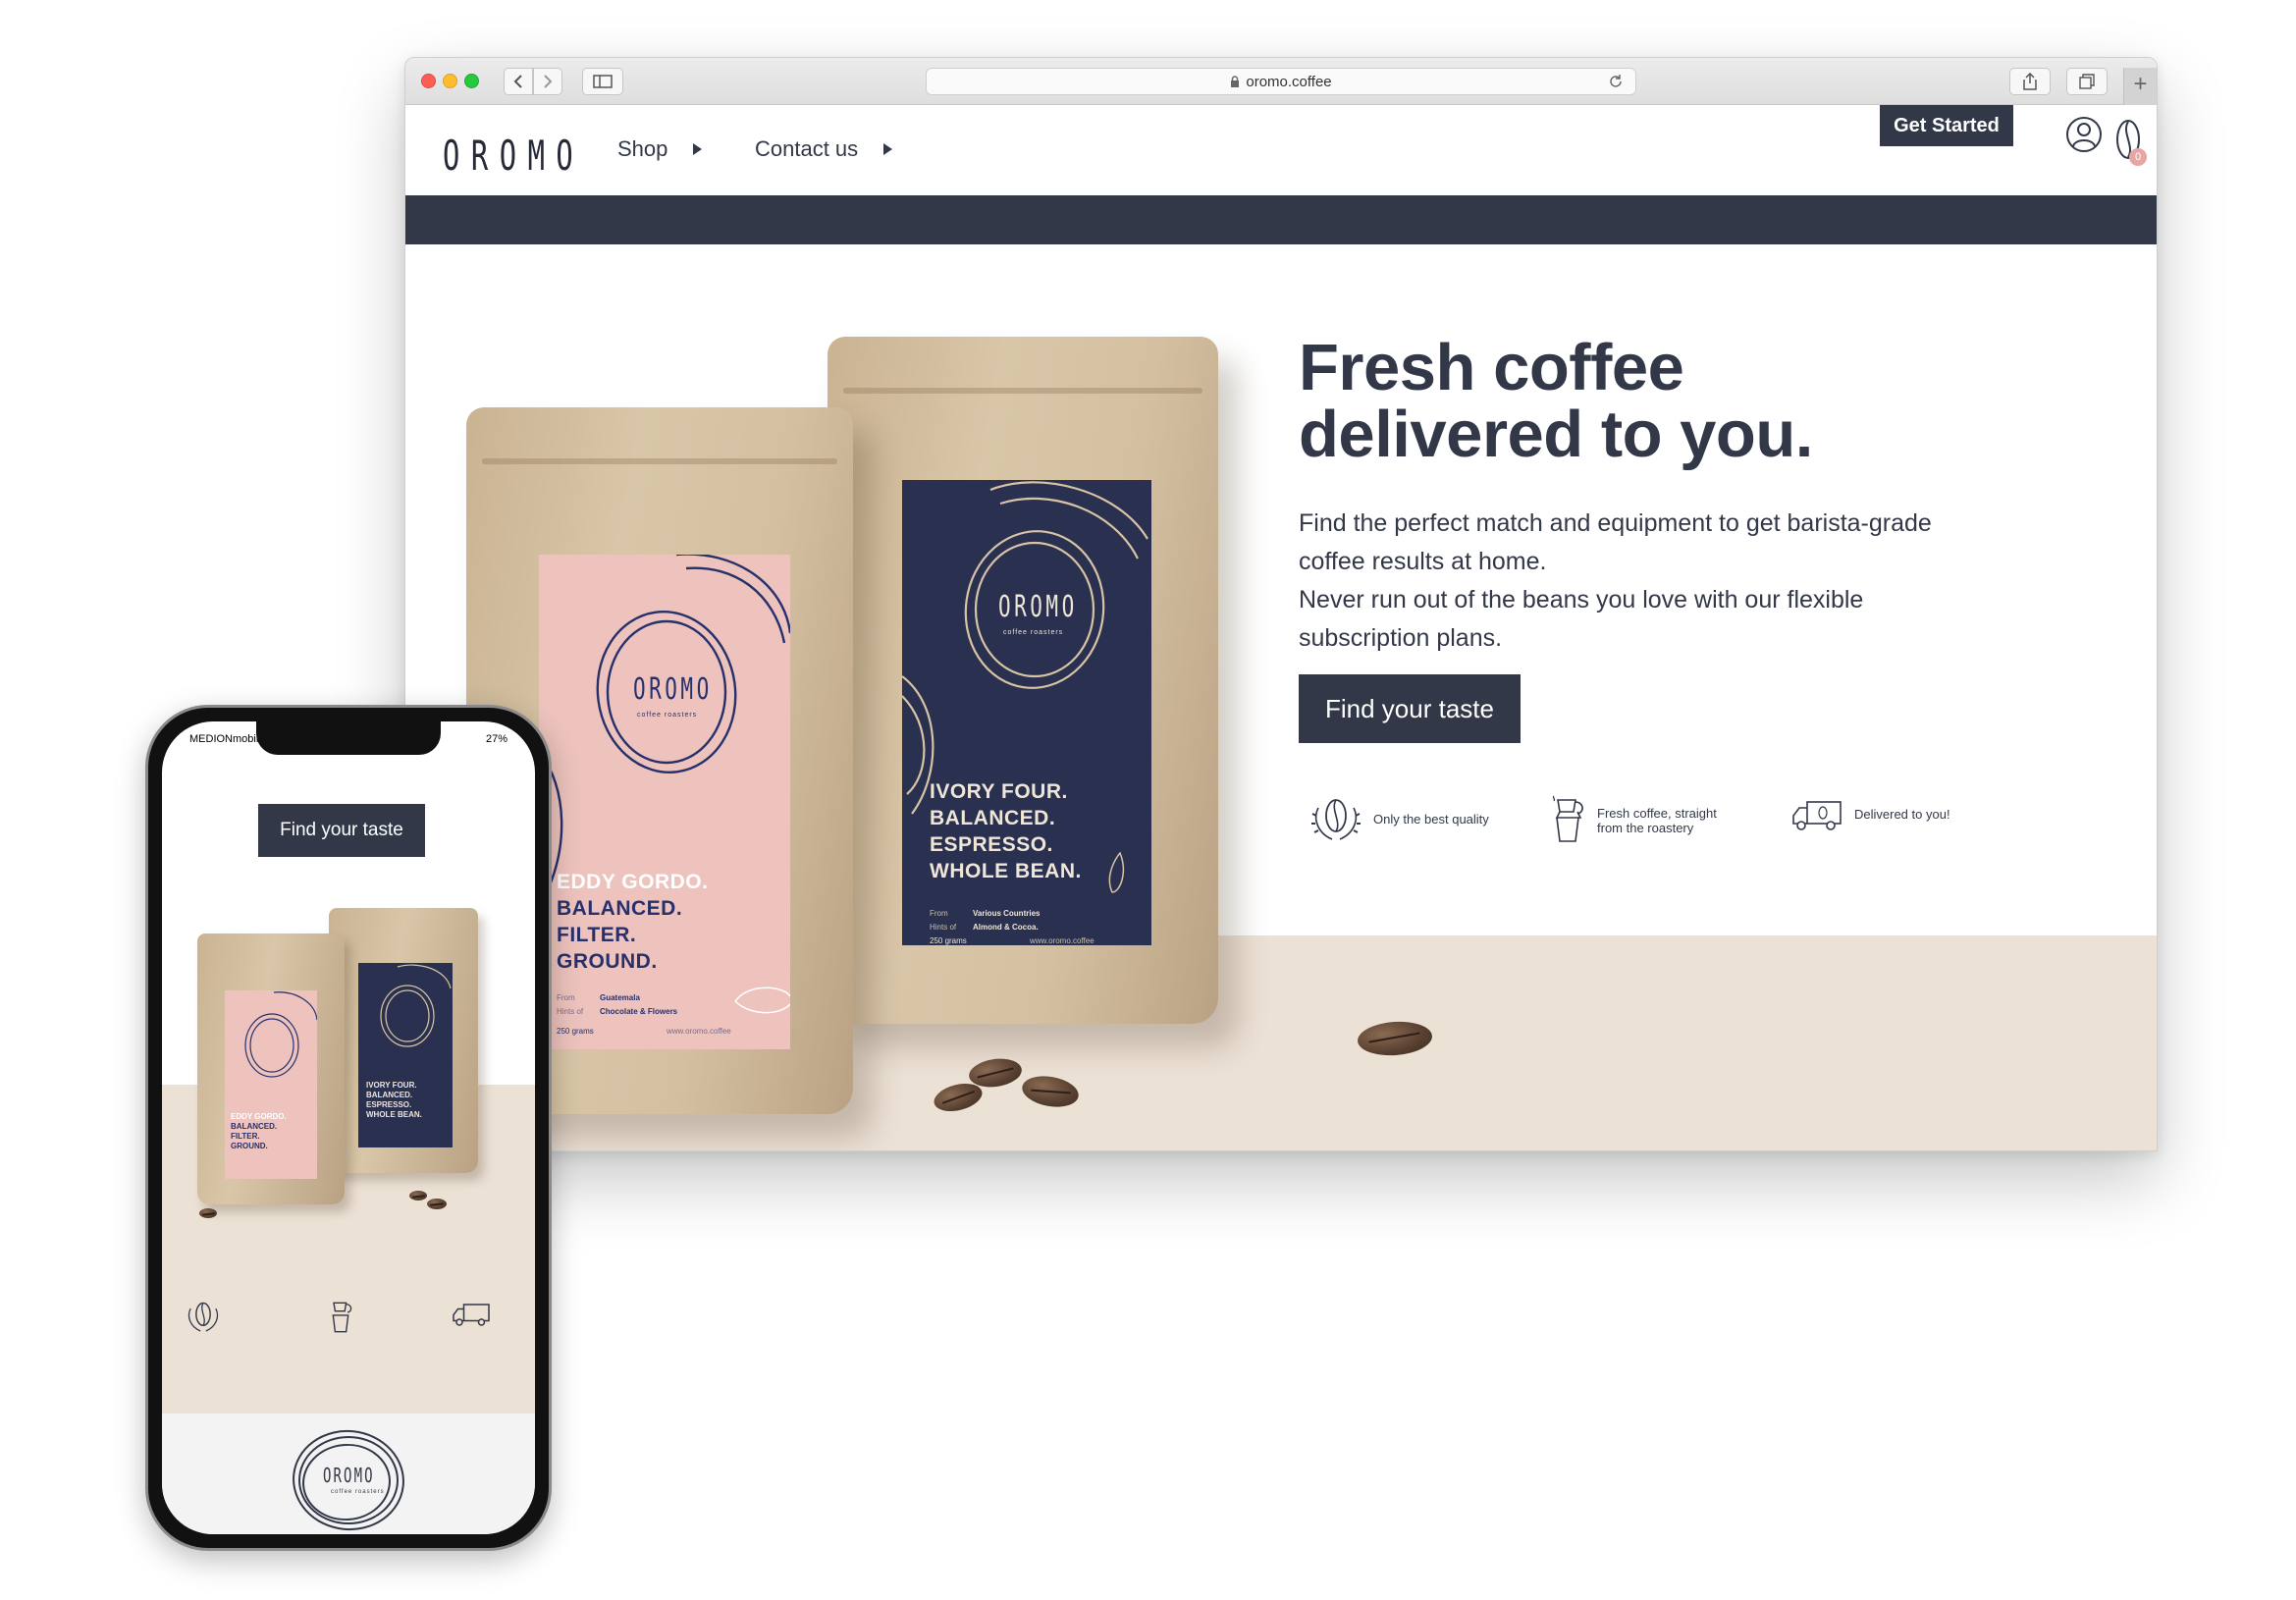 The width and height of the screenshot is (2296, 1600). Describe the element at coordinates (1007, 914) in the screenshot. I see `navy-bag-from-value: Various Countries` at that location.